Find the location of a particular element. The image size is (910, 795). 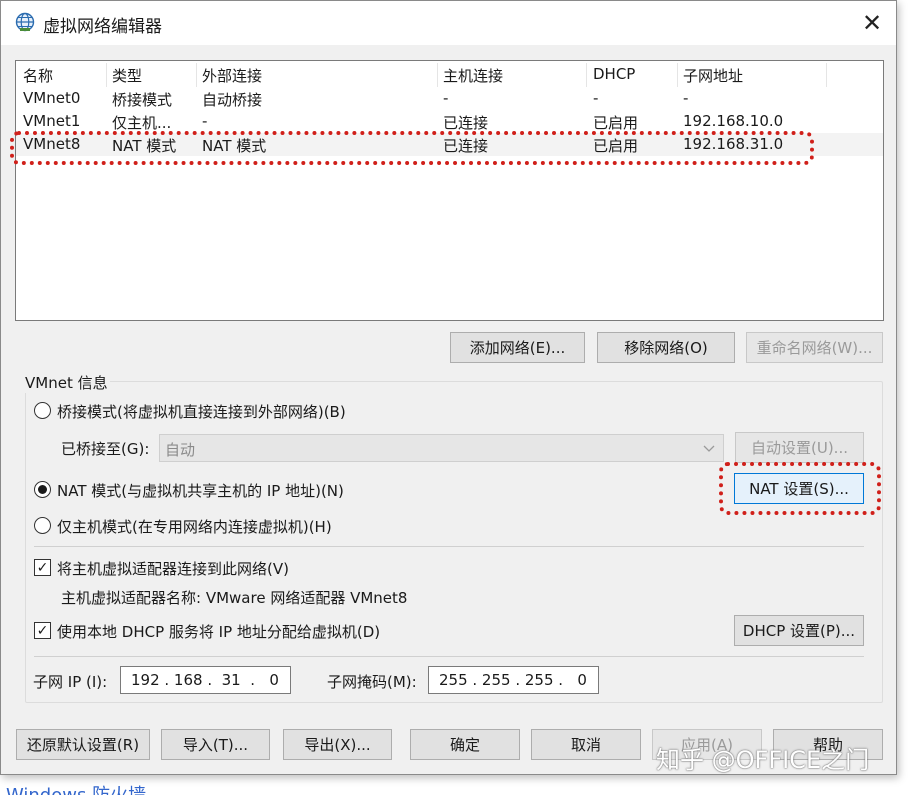

close-icon: ✕ is located at coordinates (872, 23).